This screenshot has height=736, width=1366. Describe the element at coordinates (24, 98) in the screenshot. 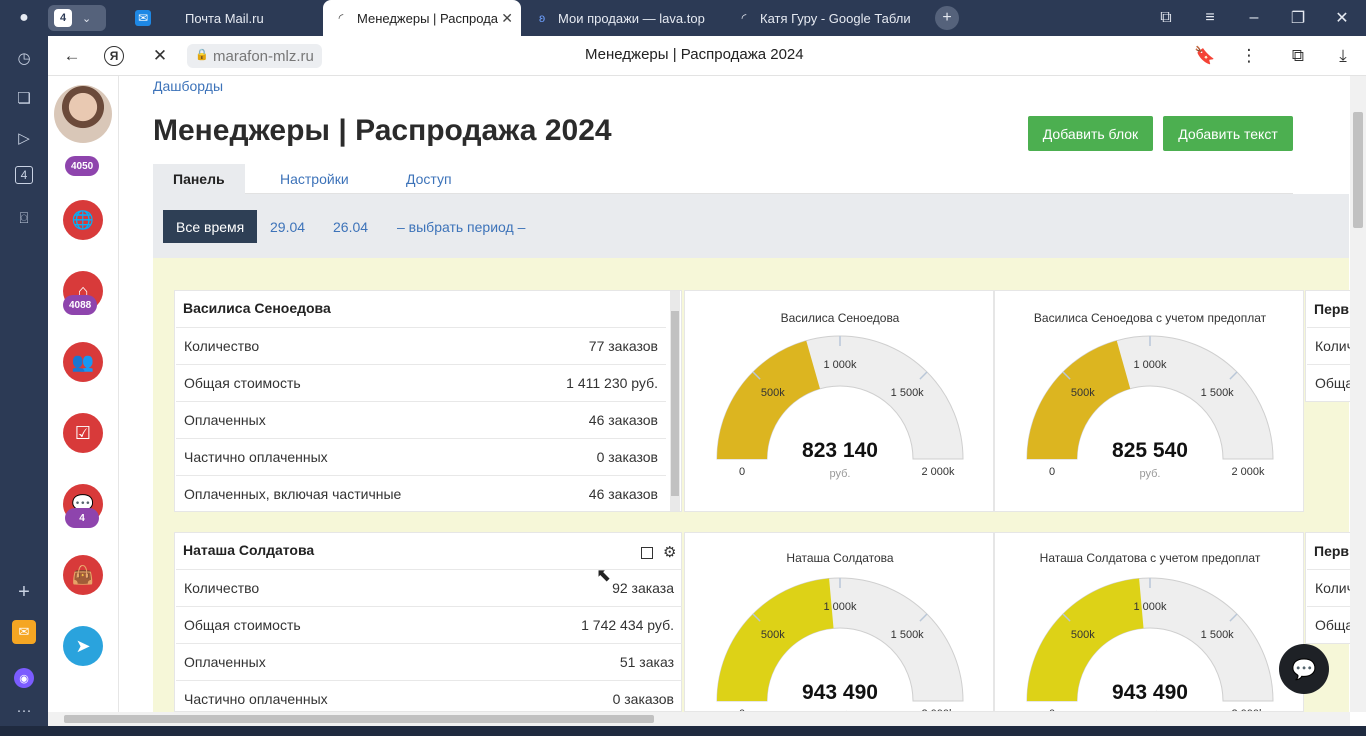

I see `collections-icon: ❏` at that location.